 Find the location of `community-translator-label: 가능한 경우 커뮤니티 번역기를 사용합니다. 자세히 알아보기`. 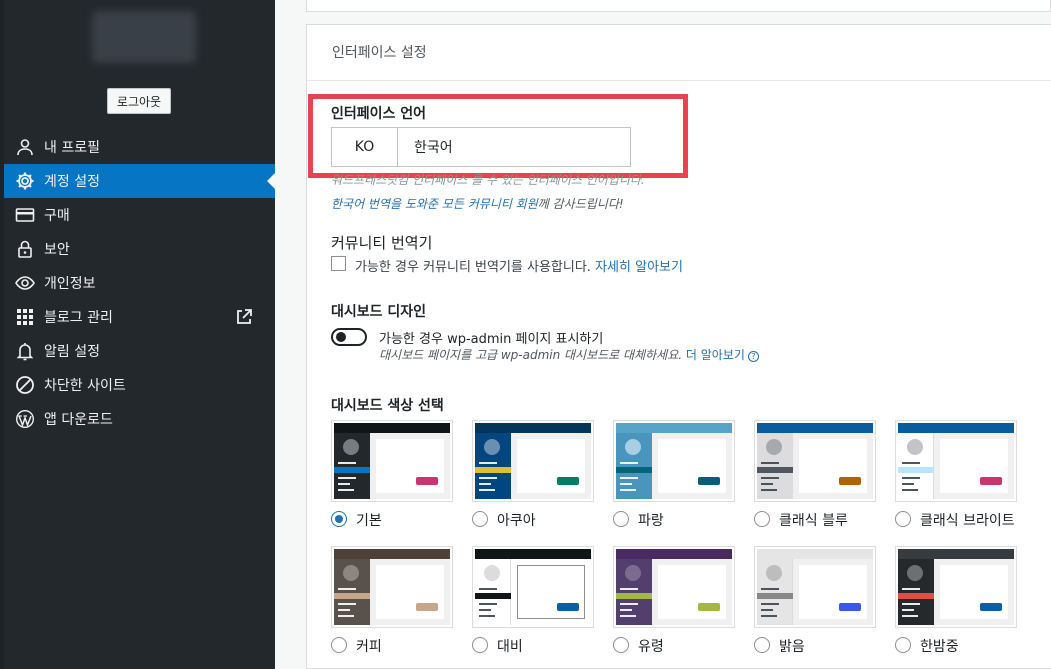

community-translator-label: 가능한 경우 커뮤니티 번역기를 사용합니다. 자세히 알아보기 is located at coordinates (519, 265).